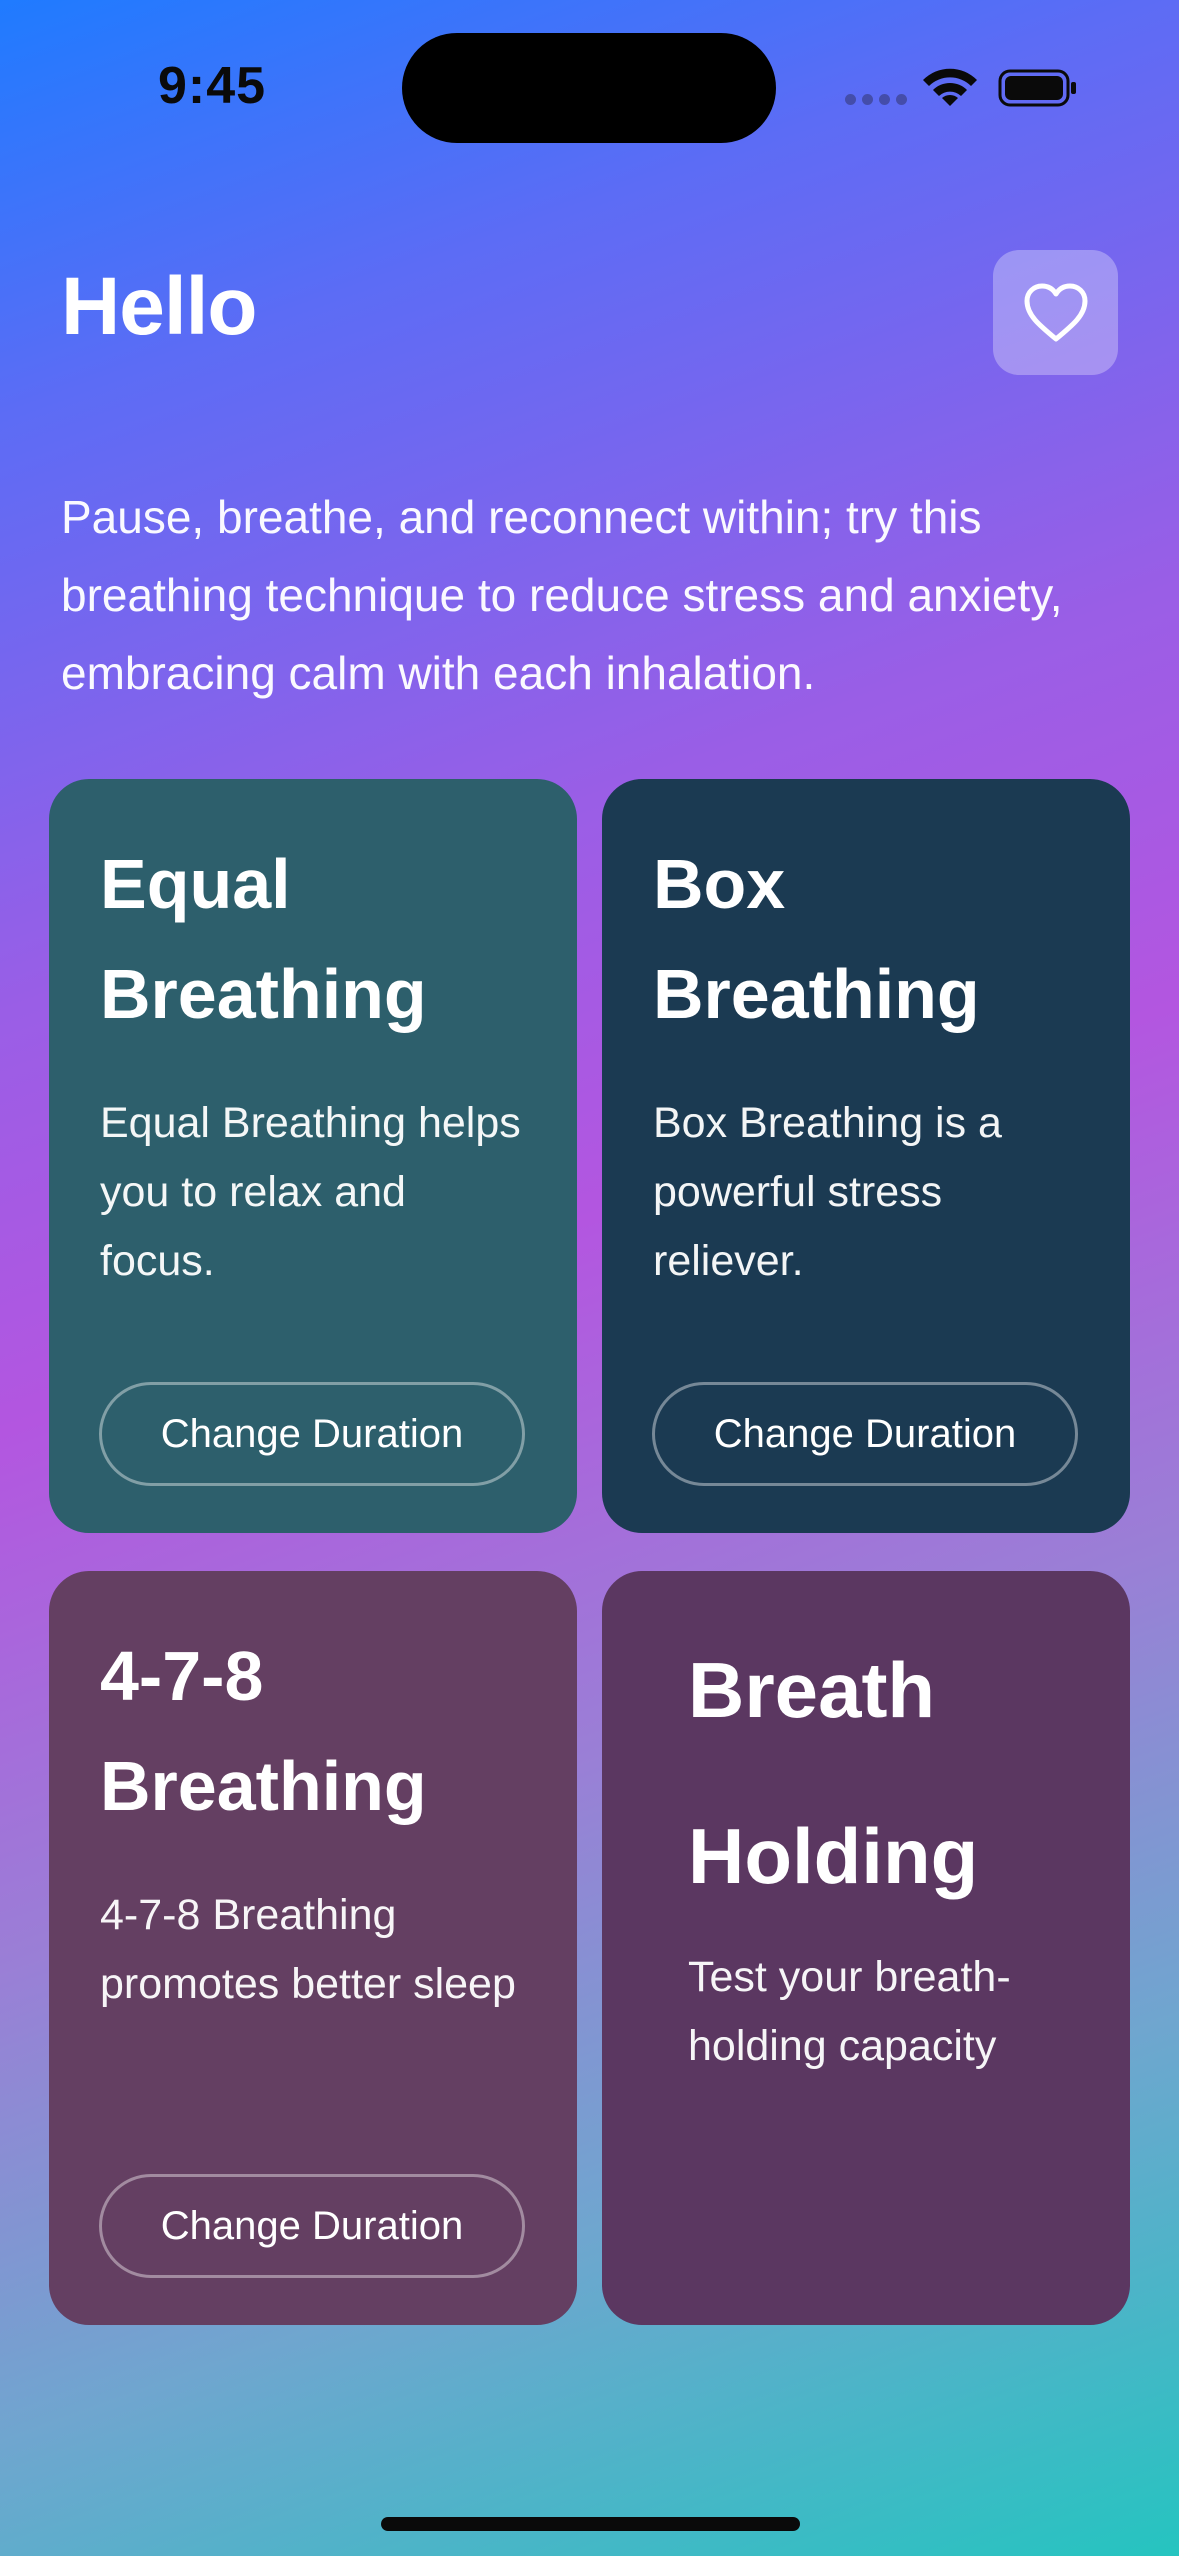 This screenshot has height=2556, width=1179. I want to click on card-description: 4-7-8 Breathing promotes better sleep, so click(308, 1949).